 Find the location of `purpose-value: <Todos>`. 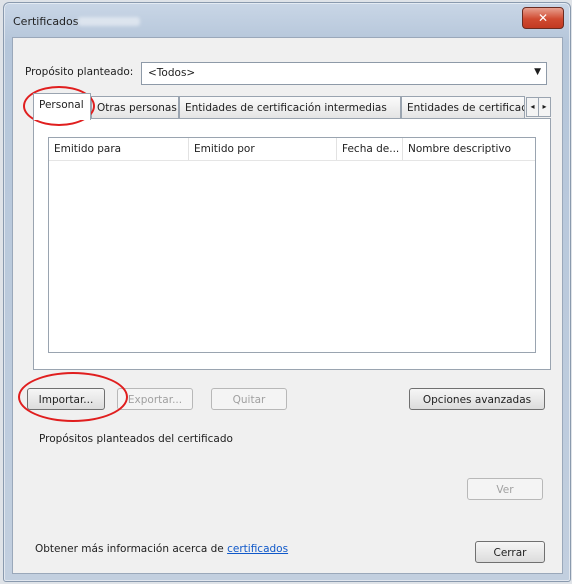

purpose-value: <Todos> is located at coordinates (172, 73).